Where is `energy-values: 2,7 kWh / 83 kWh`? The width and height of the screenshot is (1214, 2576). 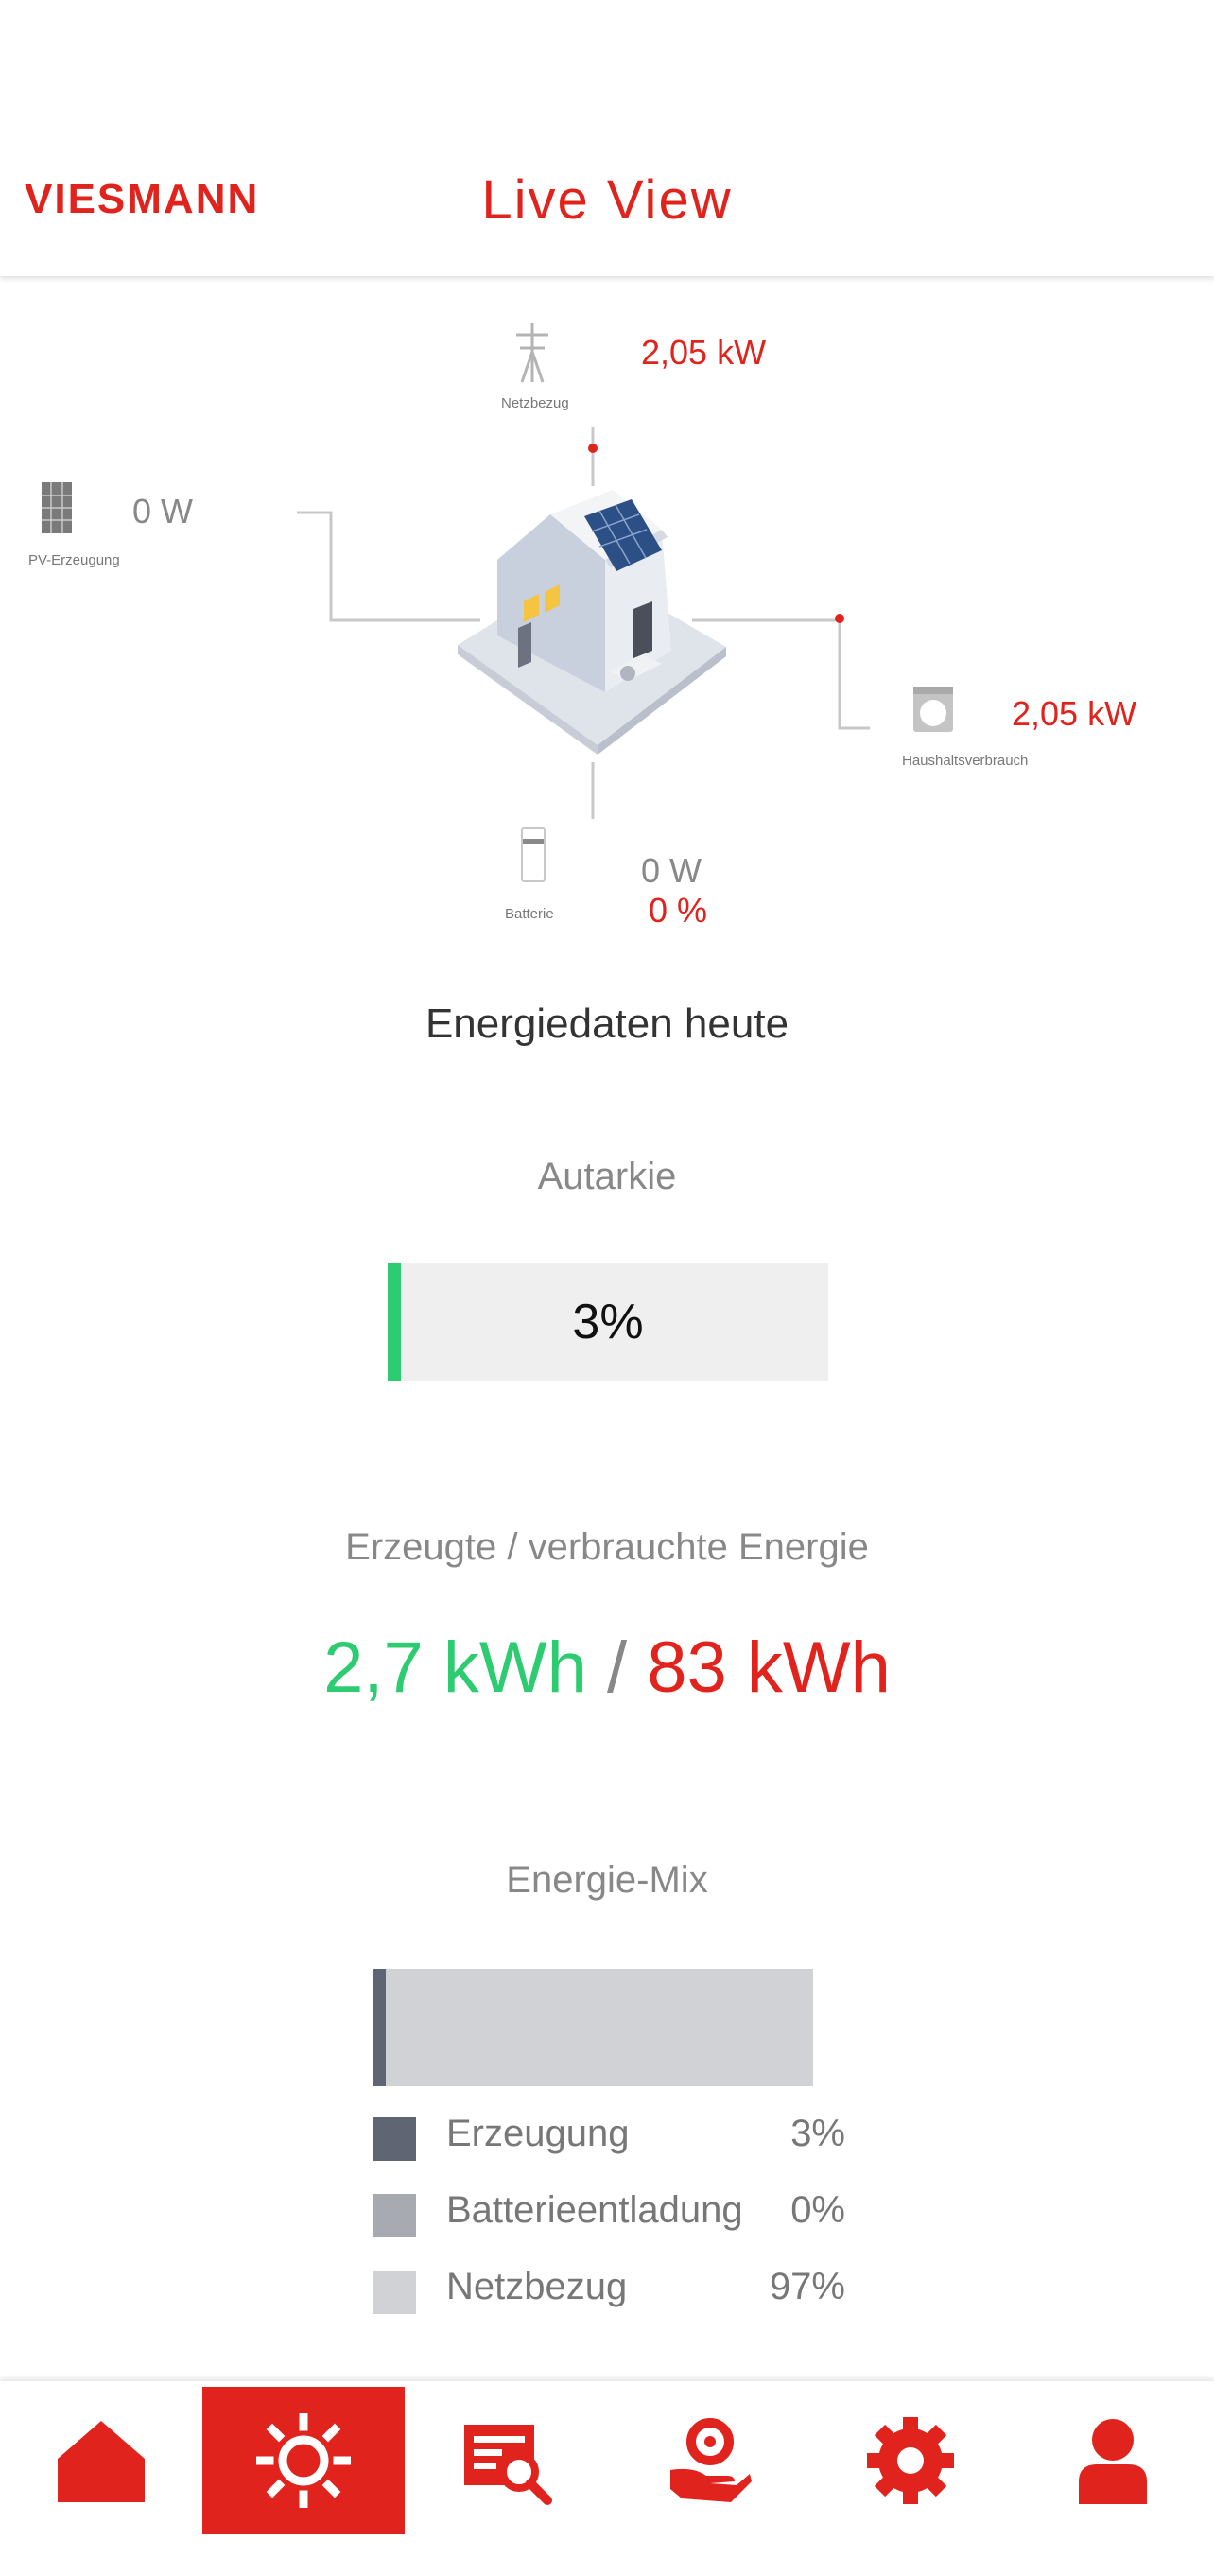
energy-values: 2,7 kWh / 83 kWh is located at coordinates (607, 1668).